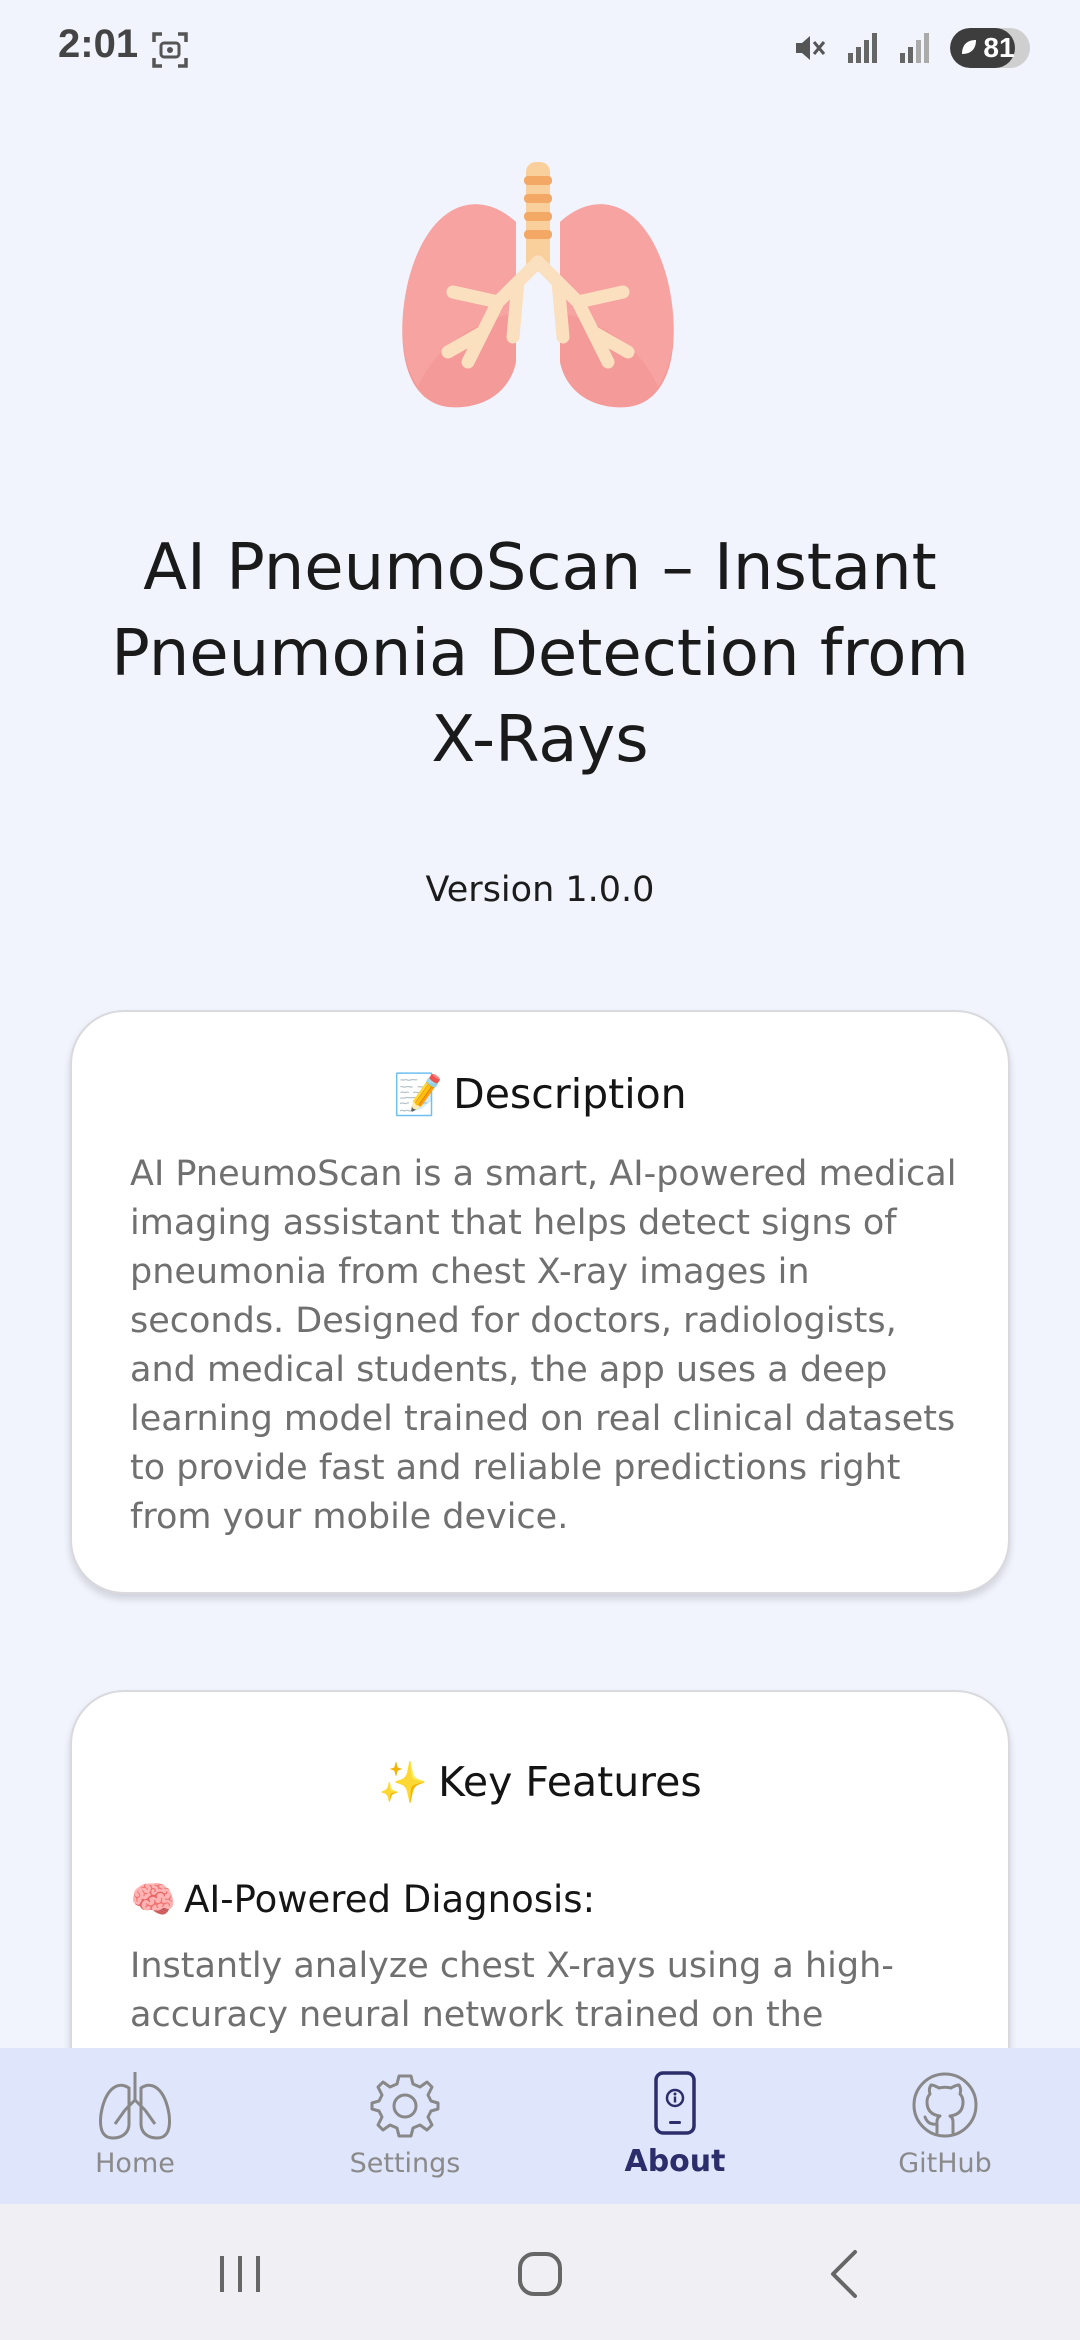  I want to click on nav-about: About, so click(675, 2126).